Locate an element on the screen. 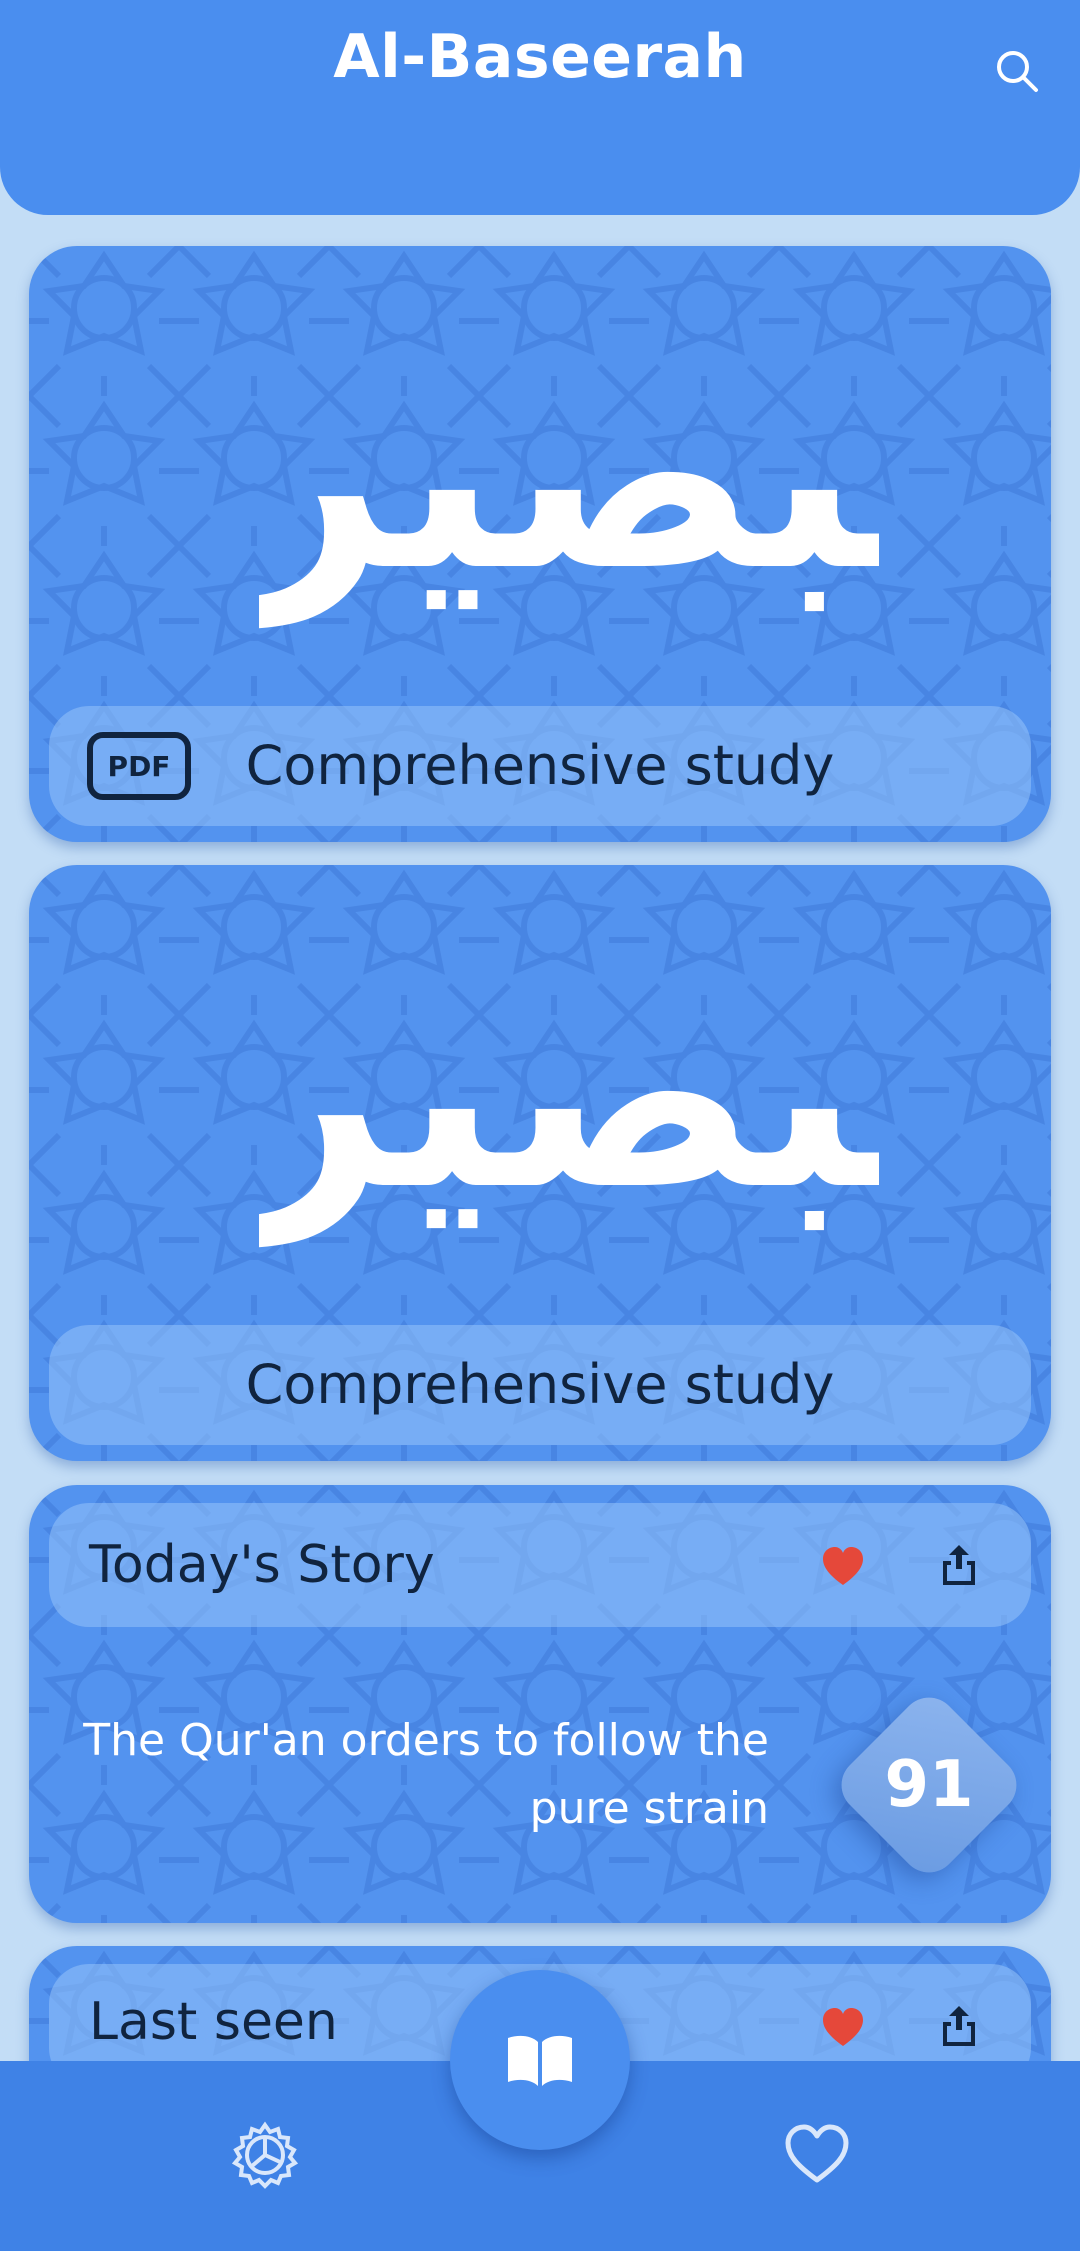  story-number: 91 is located at coordinates (929, 1785).